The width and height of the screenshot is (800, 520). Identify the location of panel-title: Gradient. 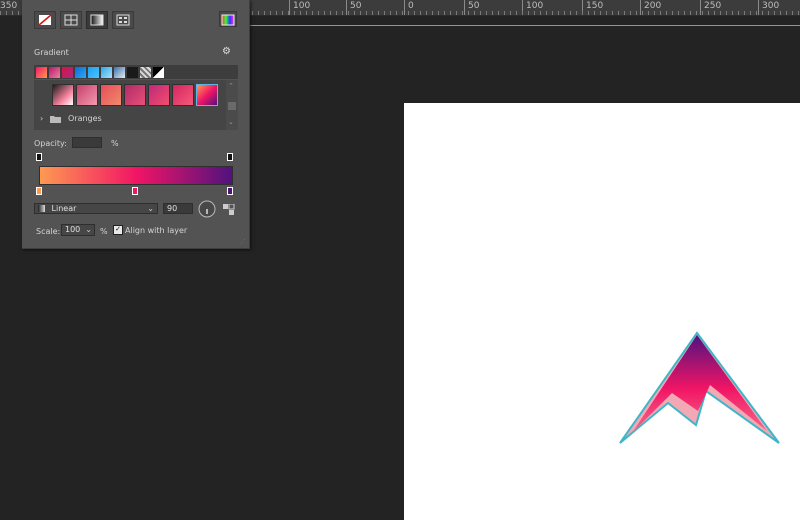
(51, 52).